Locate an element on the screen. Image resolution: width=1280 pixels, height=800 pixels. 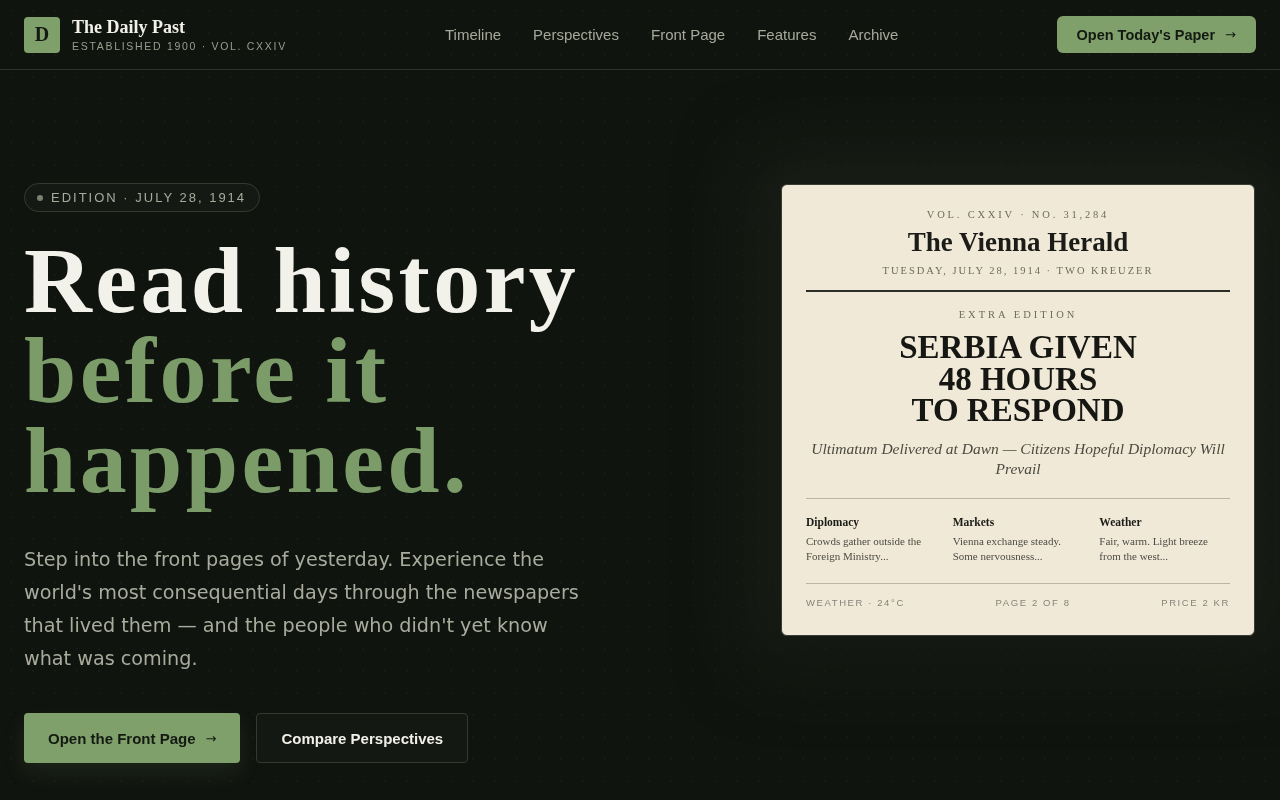
footer-note: PAGE 2 OF 8 is located at coordinates (1033, 602).